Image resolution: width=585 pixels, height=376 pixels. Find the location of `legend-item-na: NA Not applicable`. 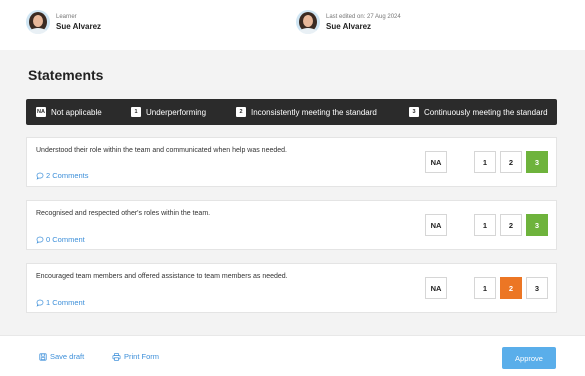

legend-item-na: NA Not applicable is located at coordinates (69, 112).